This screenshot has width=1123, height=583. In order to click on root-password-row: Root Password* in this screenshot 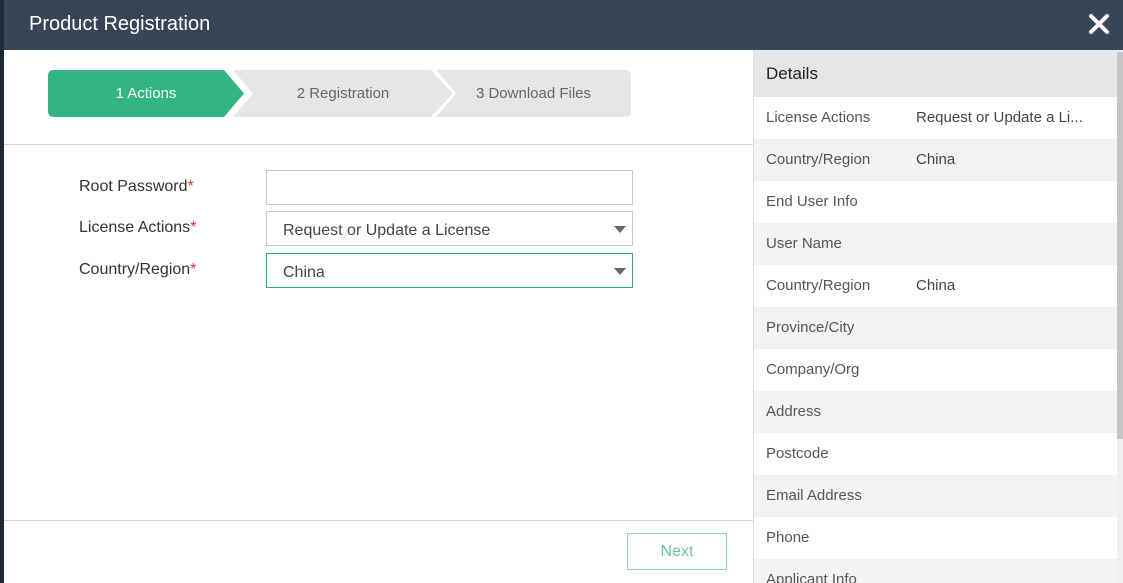, I will do `click(378, 187)`.